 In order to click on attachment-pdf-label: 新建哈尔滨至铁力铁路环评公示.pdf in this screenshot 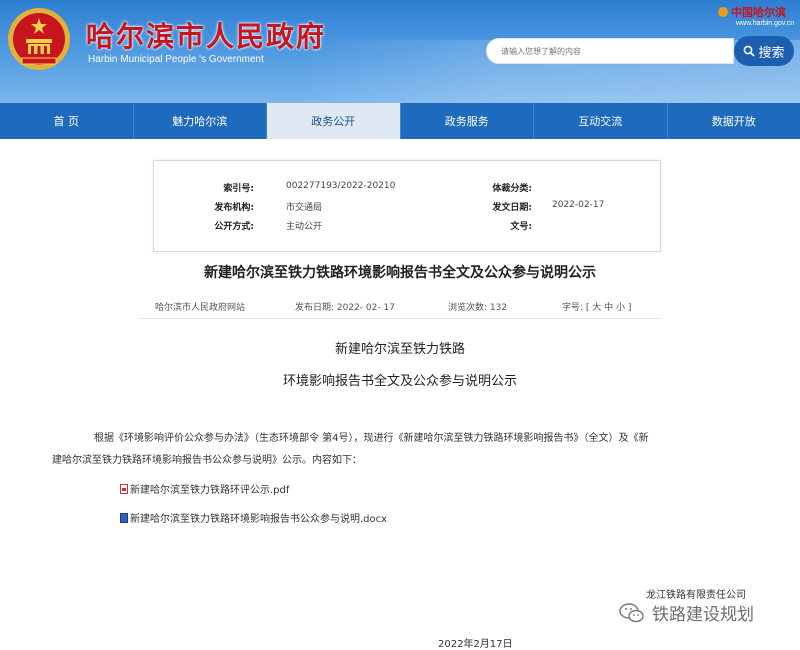, I will do `click(210, 490)`.